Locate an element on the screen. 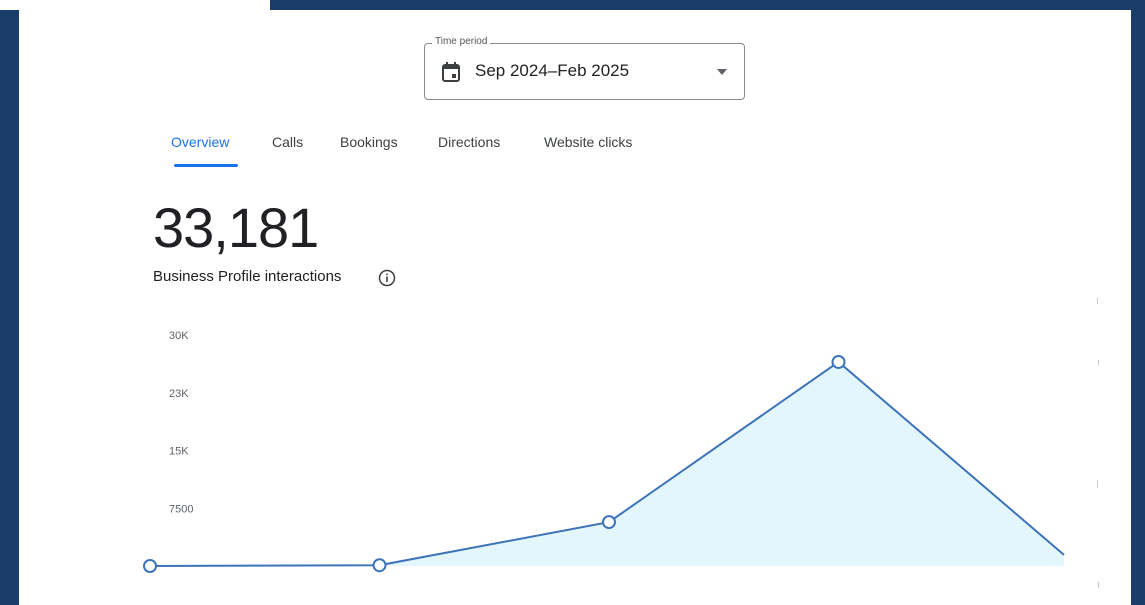  y-tick-label: 23K is located at coordinates (179, 394).